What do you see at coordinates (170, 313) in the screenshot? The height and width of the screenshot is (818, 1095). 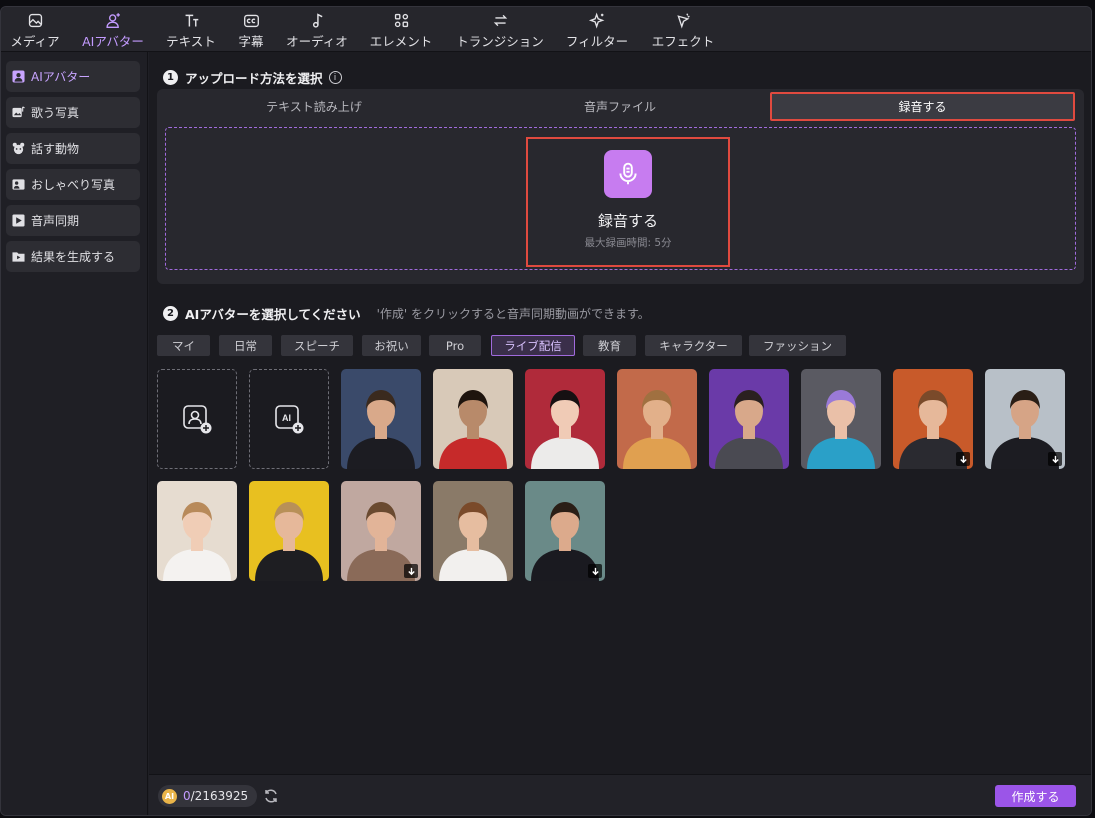 I see `step2-number: 2` at bounding box center [170, 313].